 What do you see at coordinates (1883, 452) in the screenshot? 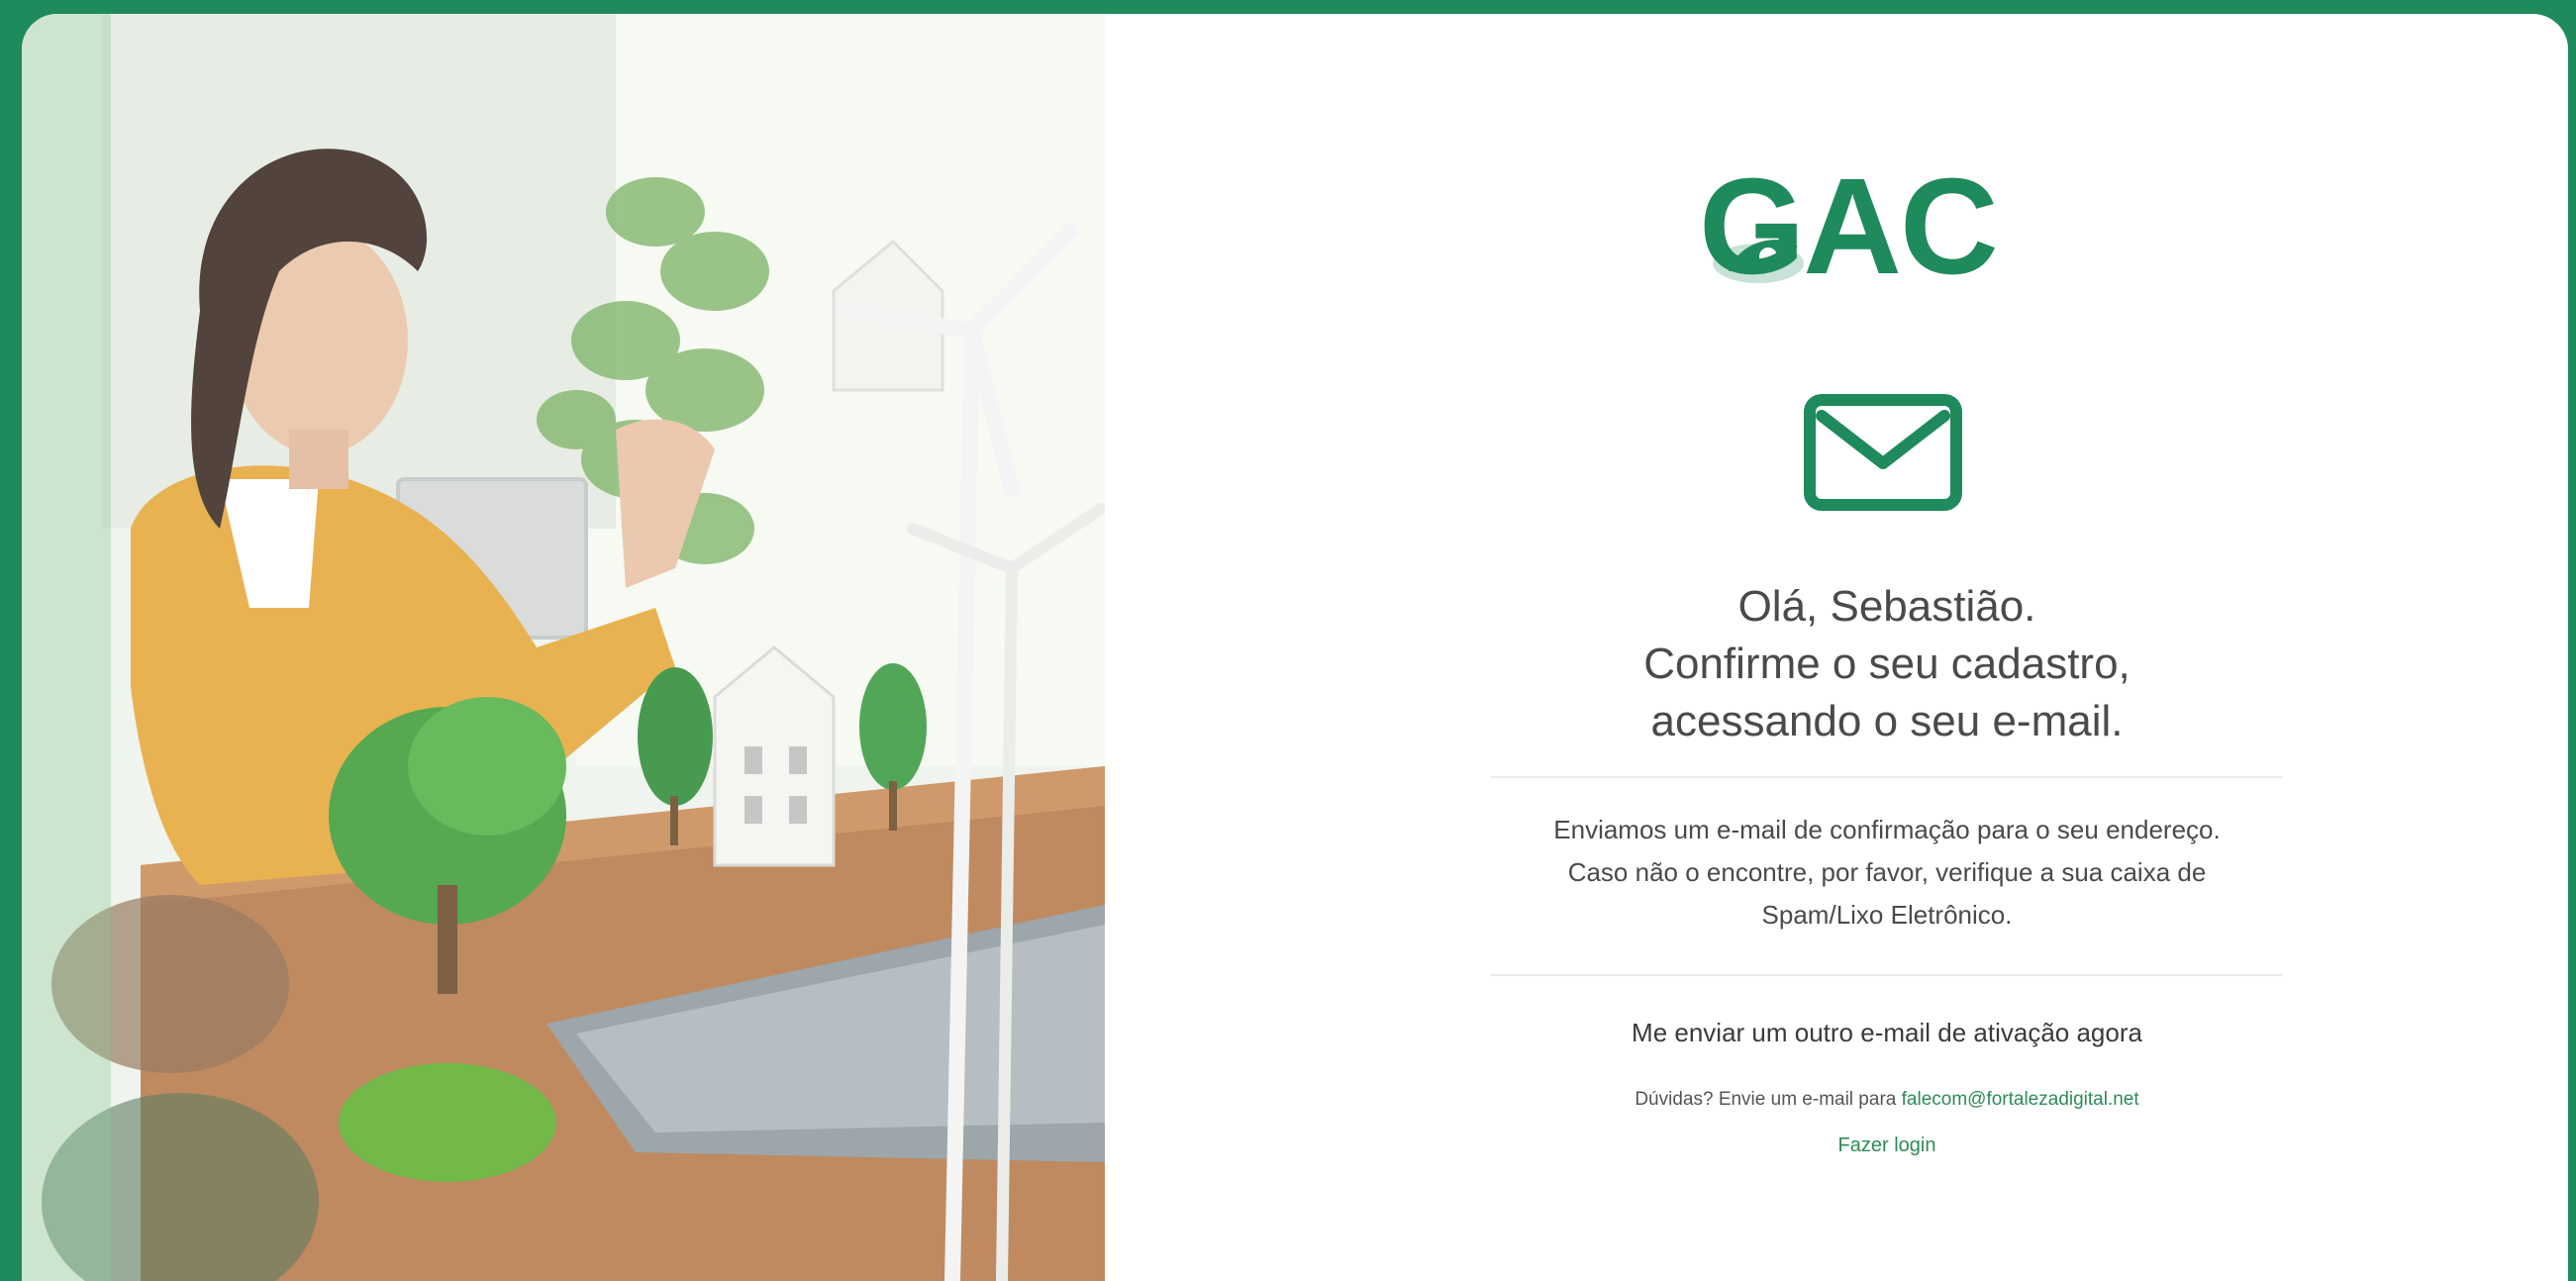
I see `envelope-icon` at bounding box center [1883, 452].